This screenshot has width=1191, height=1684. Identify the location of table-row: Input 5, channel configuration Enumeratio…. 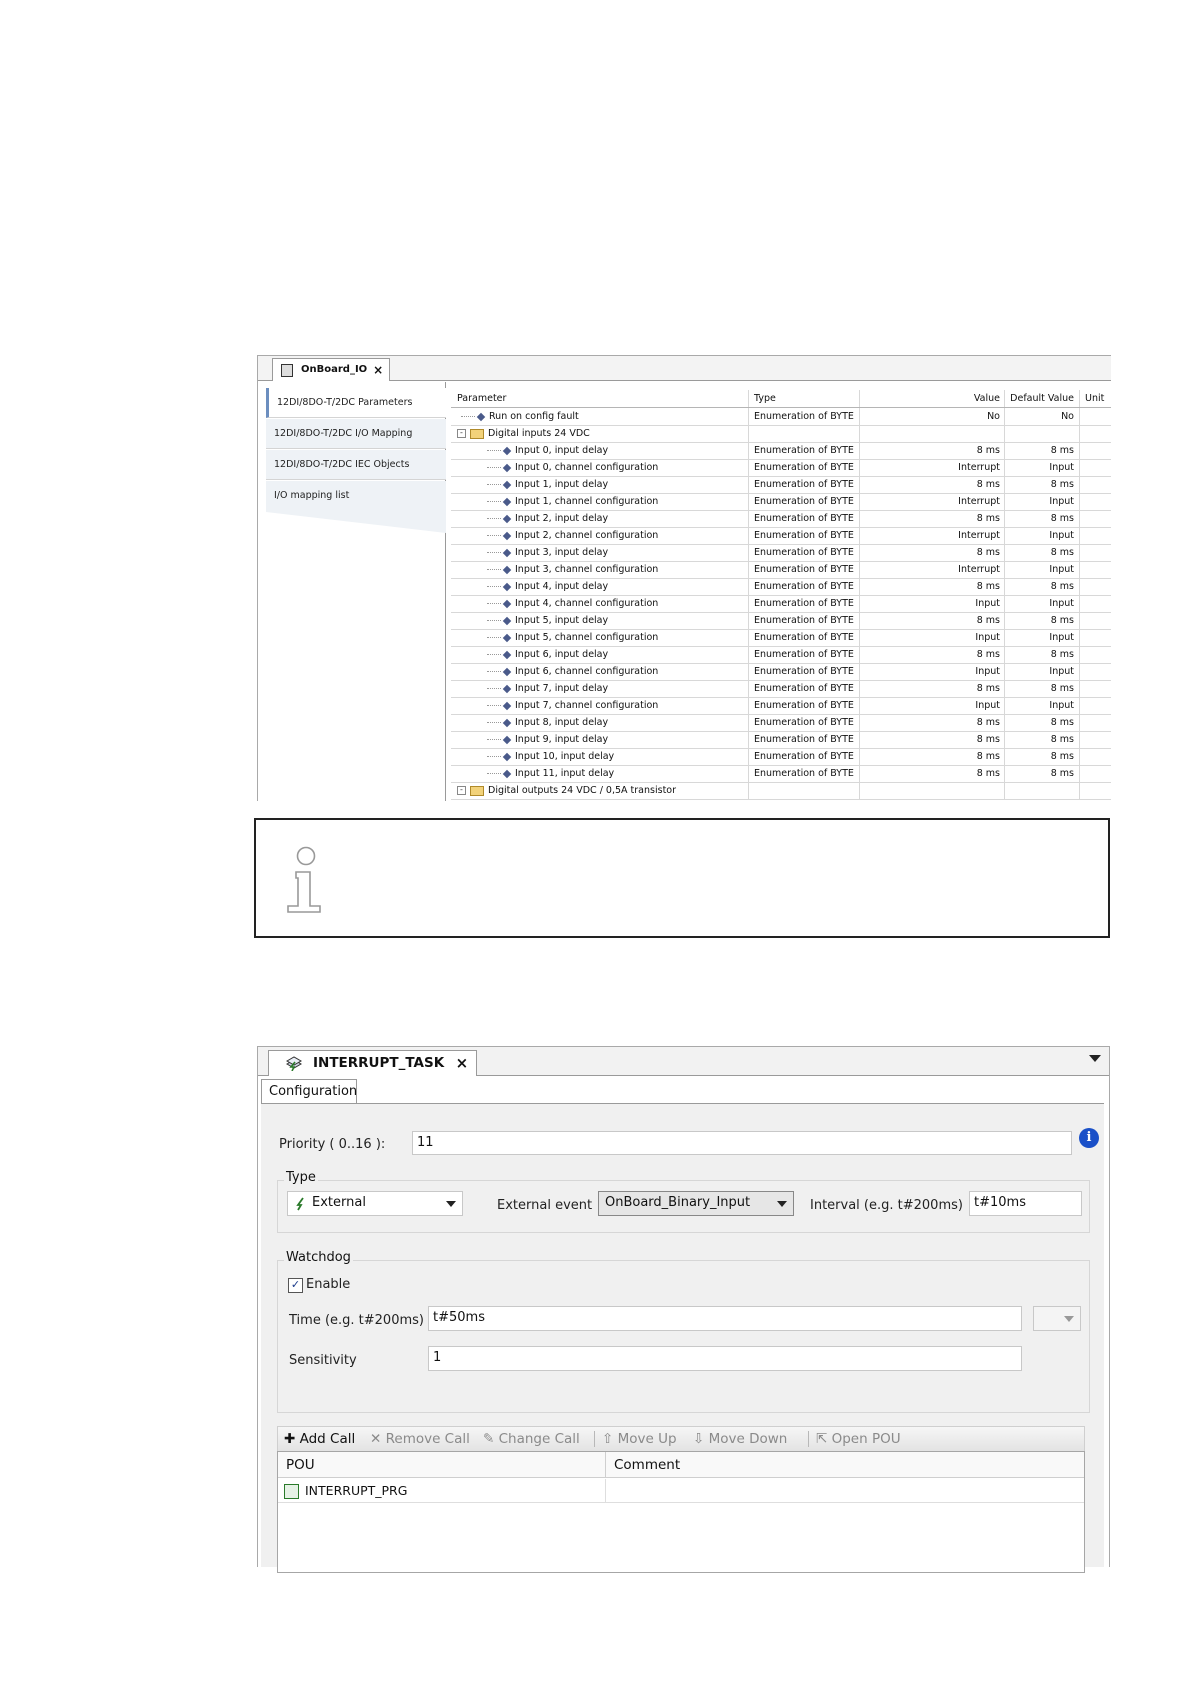
(781, 638).